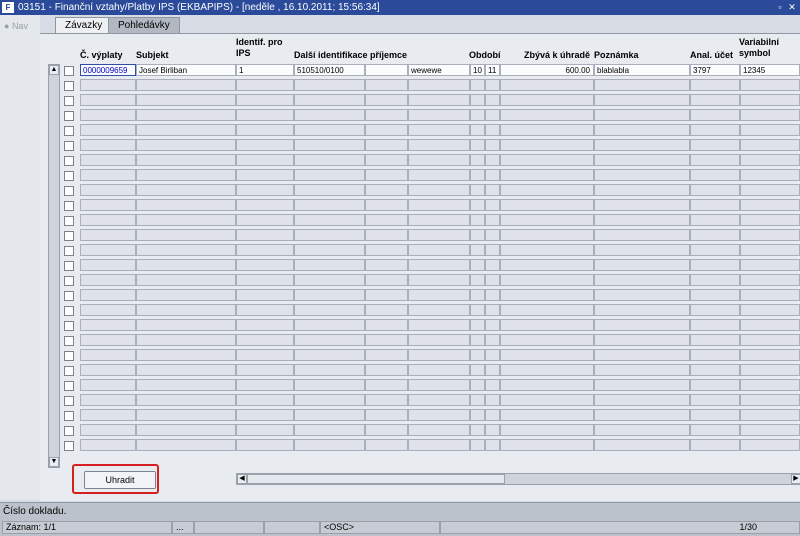  Describe the element at coordinates (265, 70) in the screenshot. I see `cell-identif: 1` at that location.